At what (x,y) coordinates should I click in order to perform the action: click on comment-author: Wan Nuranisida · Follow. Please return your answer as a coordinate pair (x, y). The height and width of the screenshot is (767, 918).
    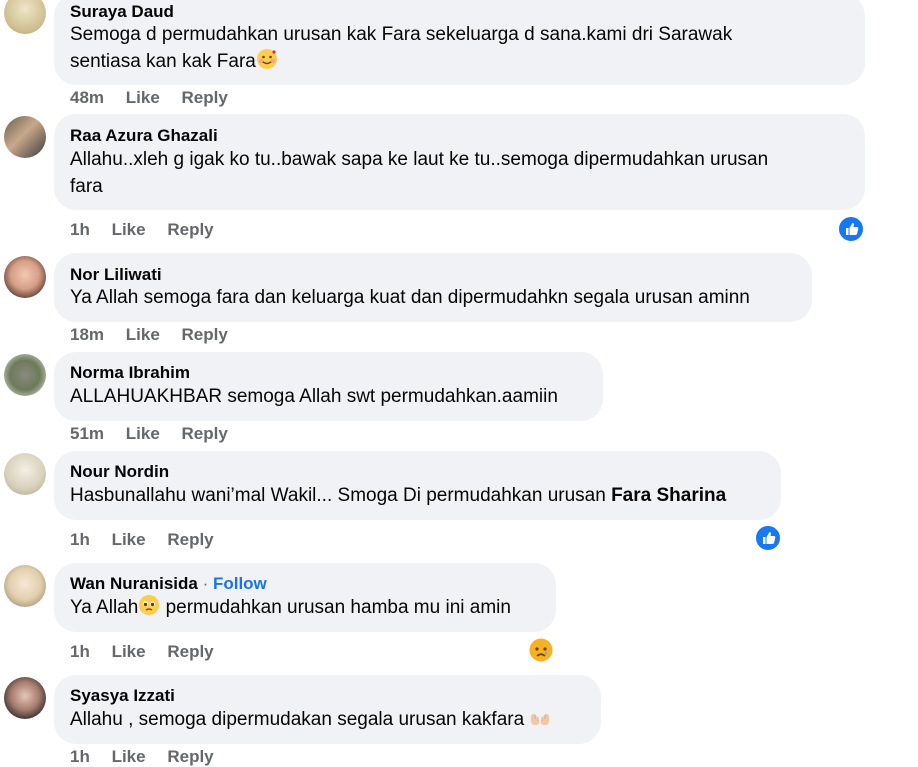
    Looking at the image, I should click on (168, 584).